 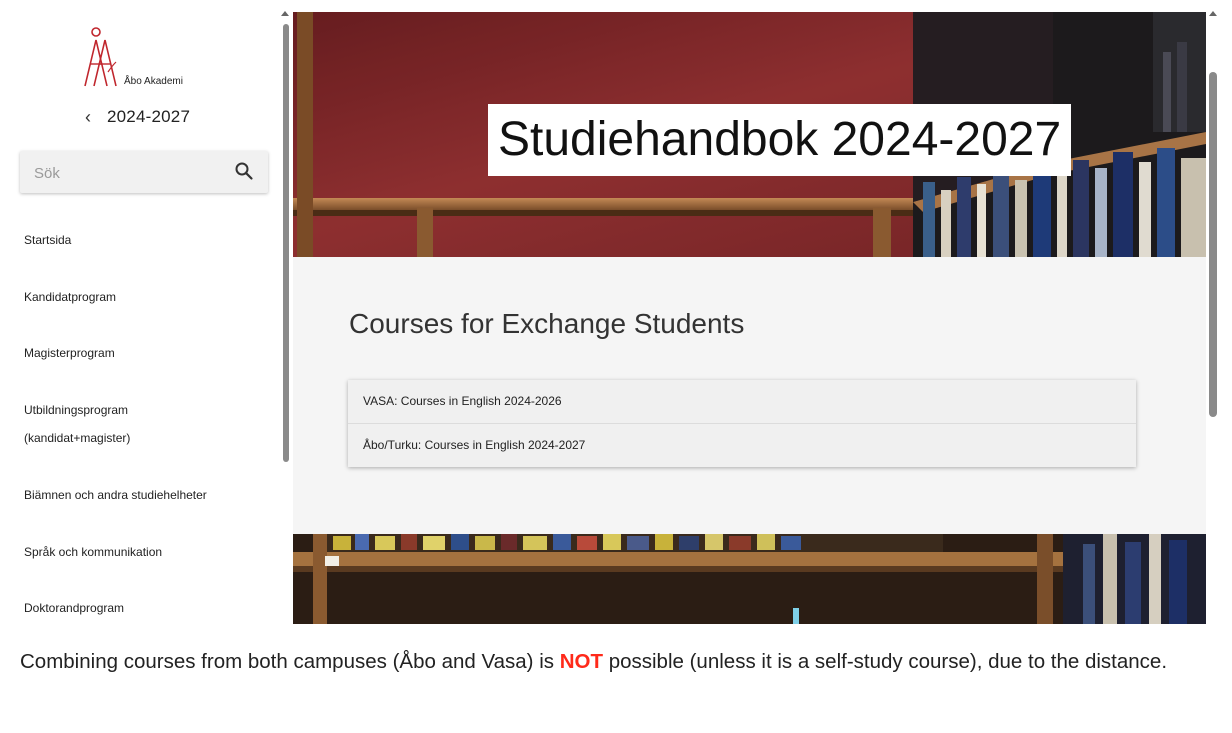 I want to click on sidebar-item-utbildningsprogram: Utbildningsprogram, so click(x=144, y=410).